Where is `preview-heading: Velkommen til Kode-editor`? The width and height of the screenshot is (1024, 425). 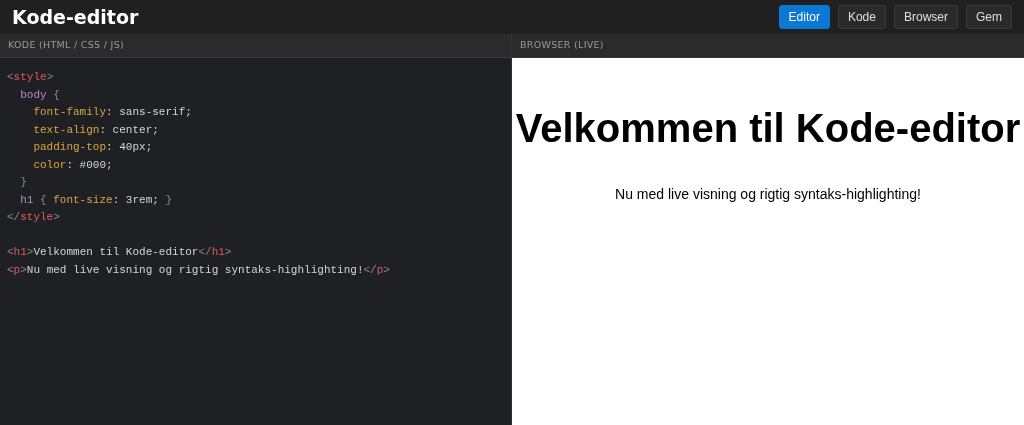 preview-heading: Velkommen til Kode-editor is located at coordinates (768, 128).